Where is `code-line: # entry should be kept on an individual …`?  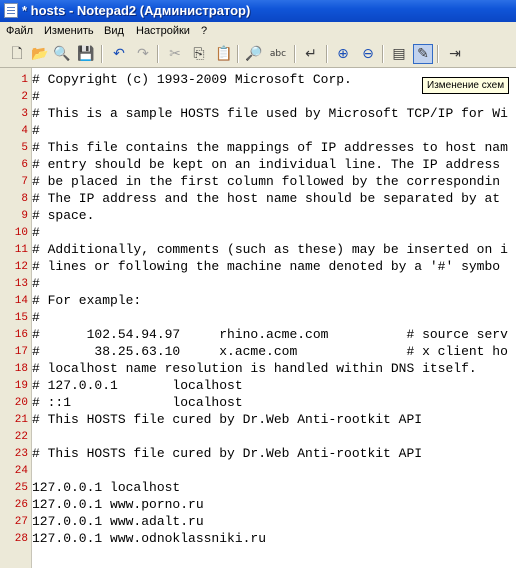 code-line: # entry should be kept on an individual … is located at coordinates (266, 164).